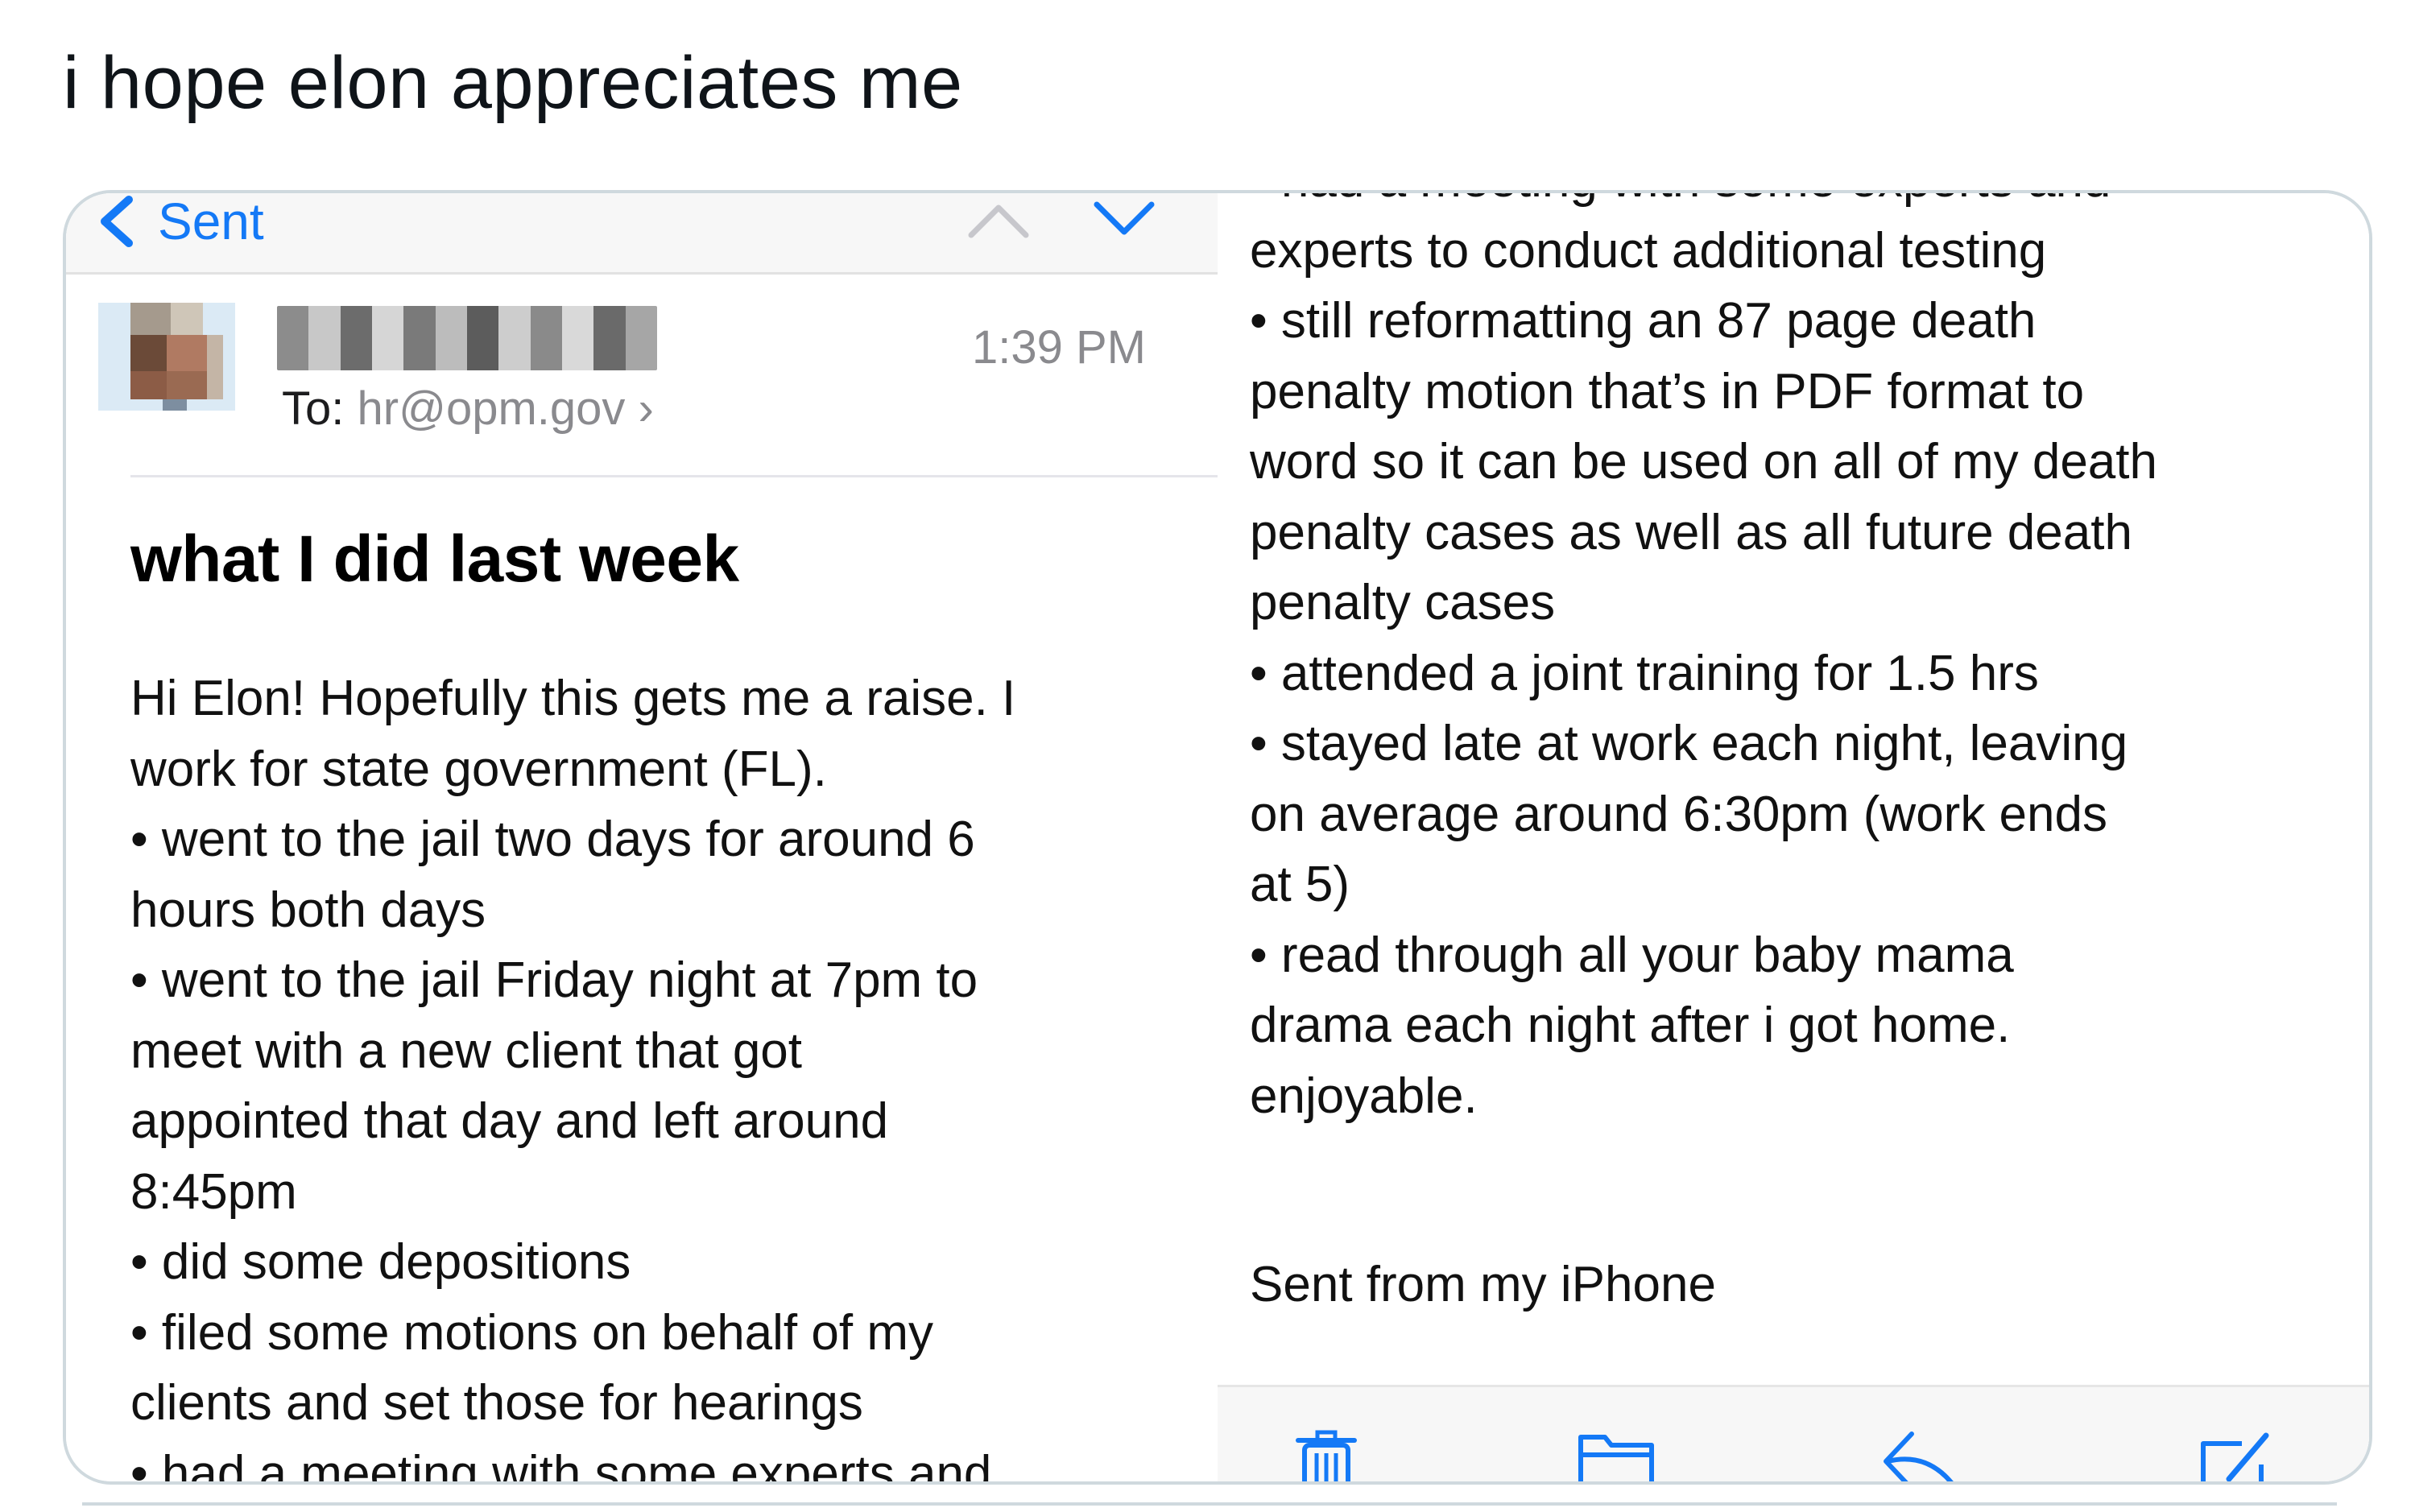  Describe the element at coordinates (1919, 1455) in the screenshot. I see `reply-icon` at that location.